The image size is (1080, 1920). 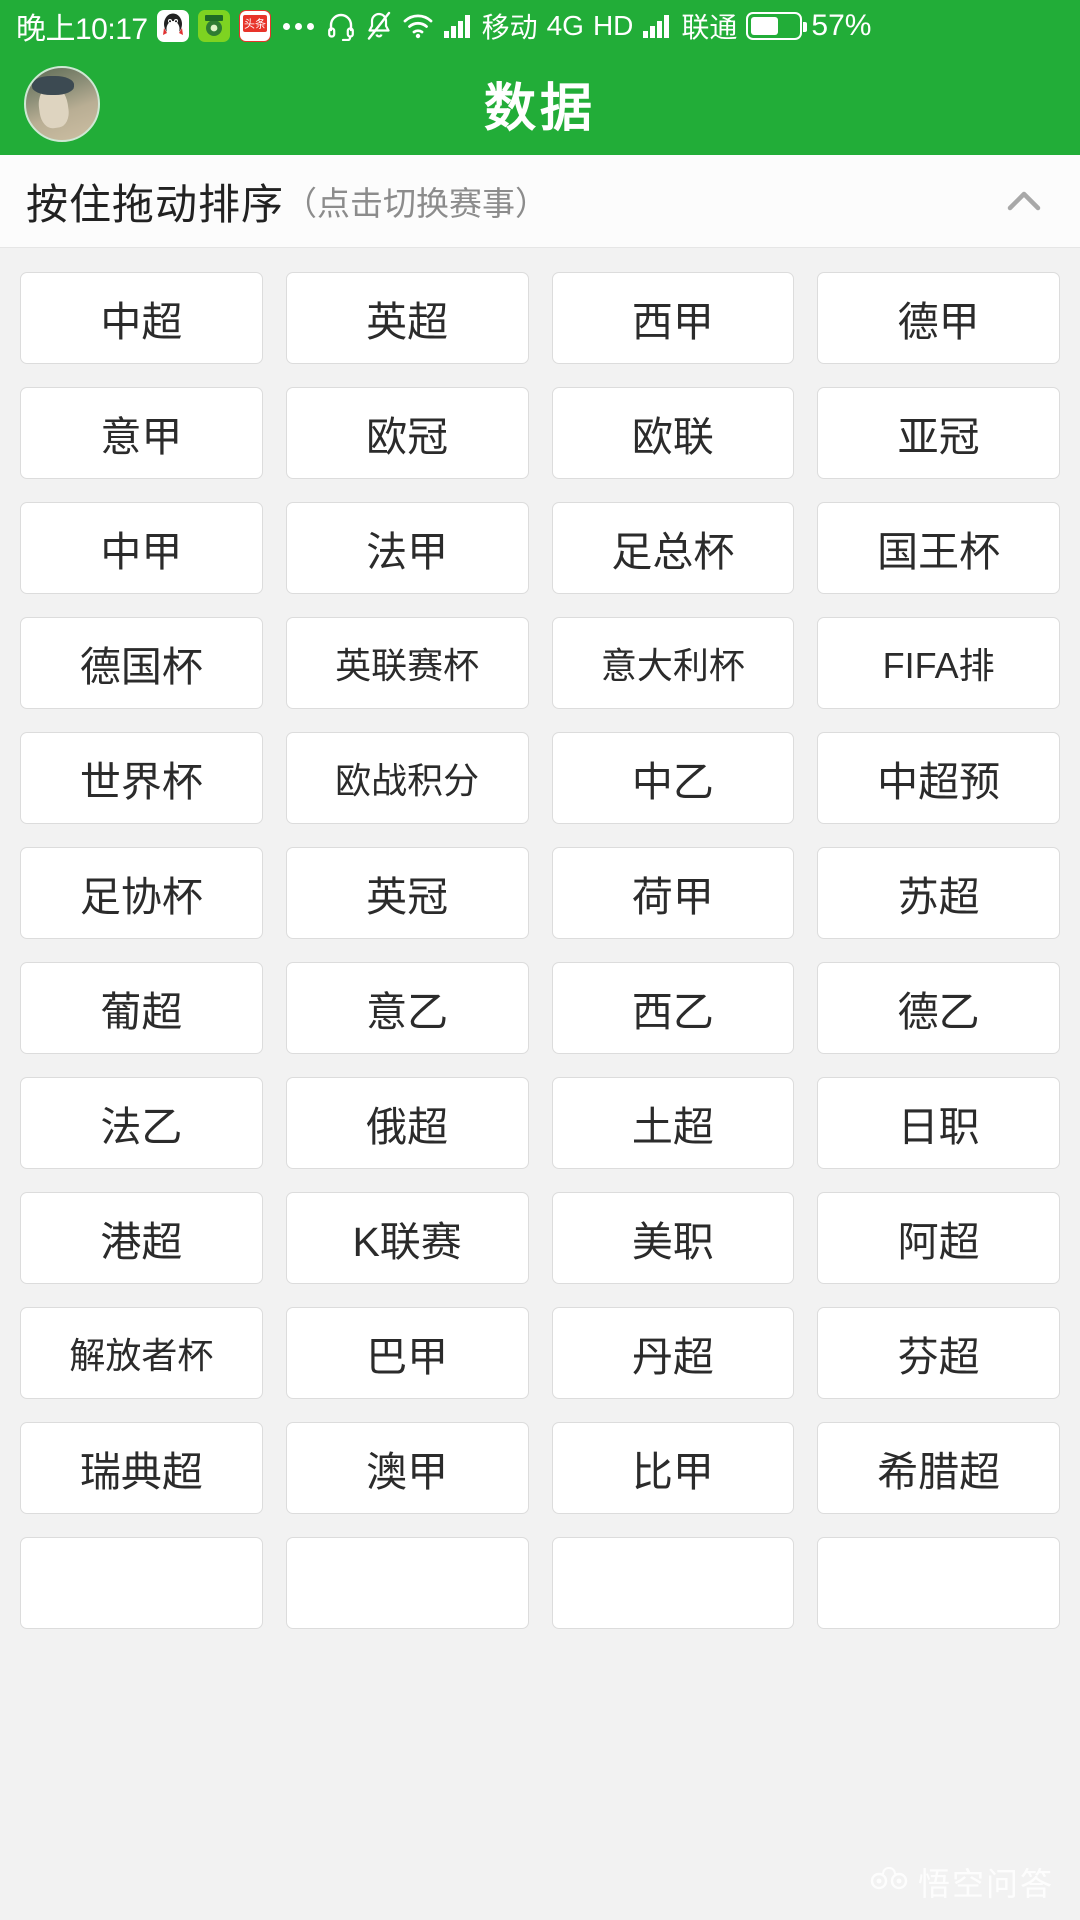 I want to click on headset-icon, so click(x=341, y=26).